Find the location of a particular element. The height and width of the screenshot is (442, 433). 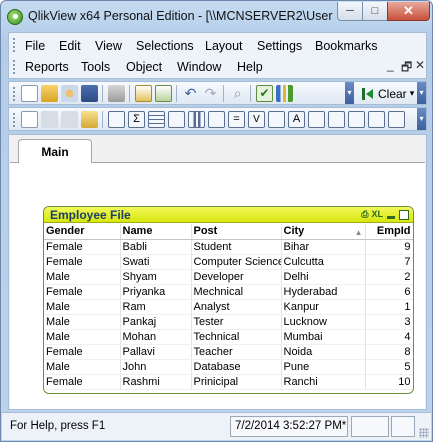

cell-city: Pune is located at coordinates (323, 367).